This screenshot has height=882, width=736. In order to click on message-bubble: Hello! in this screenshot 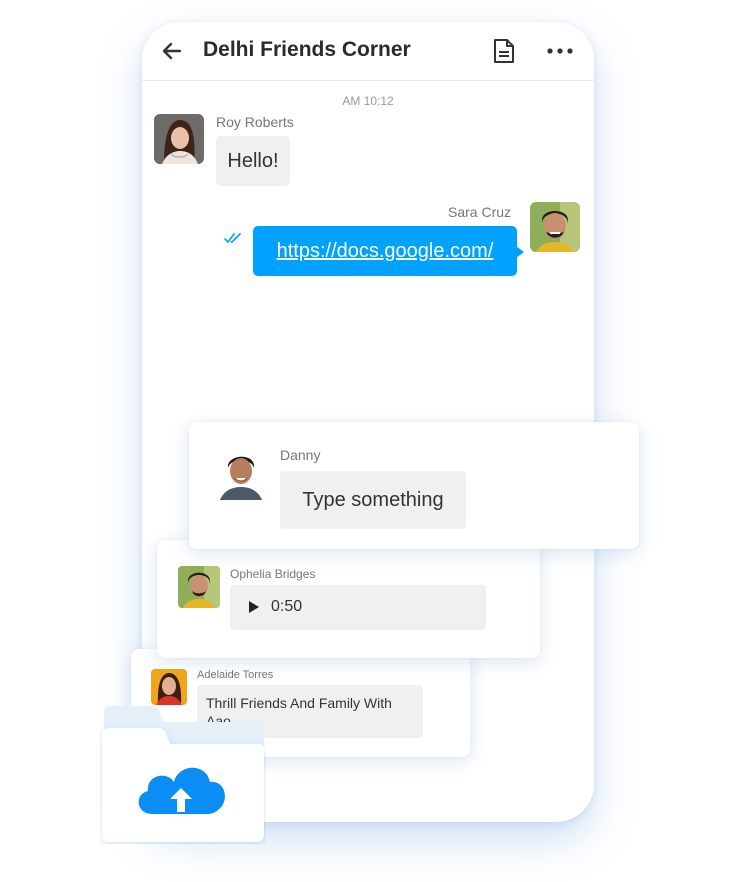, I will do `click(253, 161)`.